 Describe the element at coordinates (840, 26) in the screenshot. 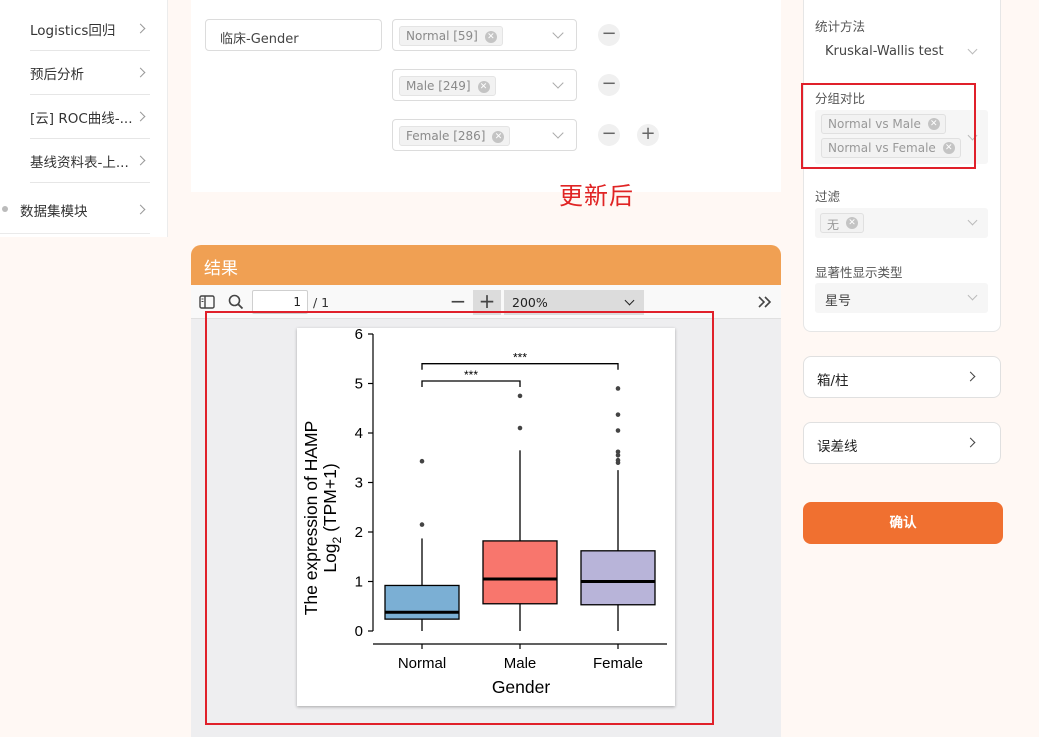

I see `stat-method-label: 统计方法` at that location.